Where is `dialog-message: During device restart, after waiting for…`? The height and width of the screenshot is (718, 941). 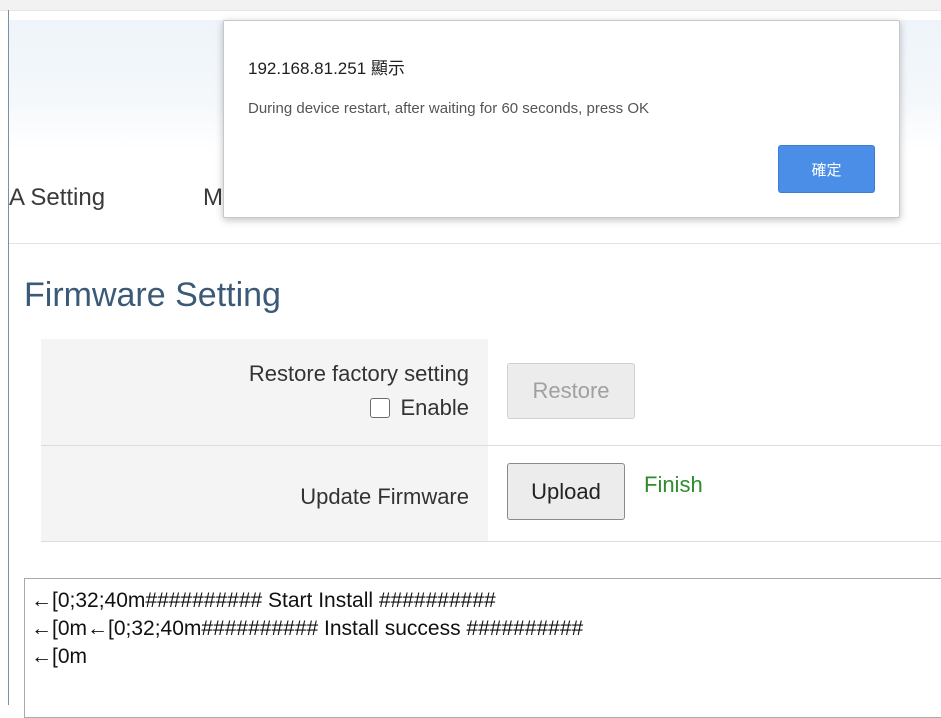
dialog-message: During device restart, after waiting for… is located at coordinates (449, 108).